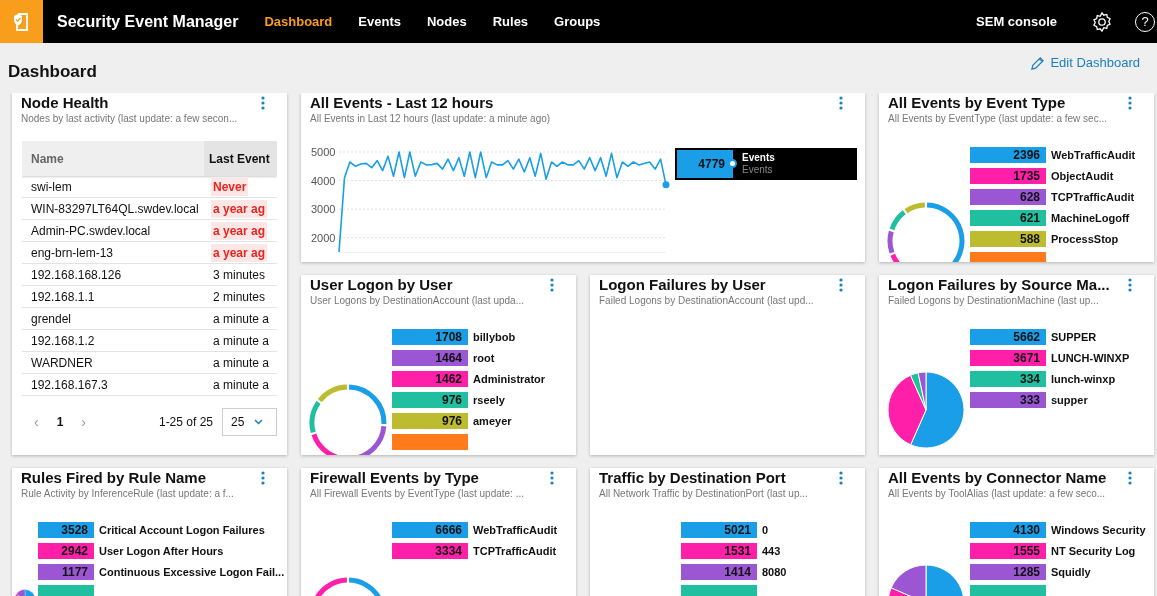 The height and width of the screenshot is (596, 1157). Describe the element at coordinates (323, 209) in the screenshot. I see `axis-tick-label: 3000` at that location.